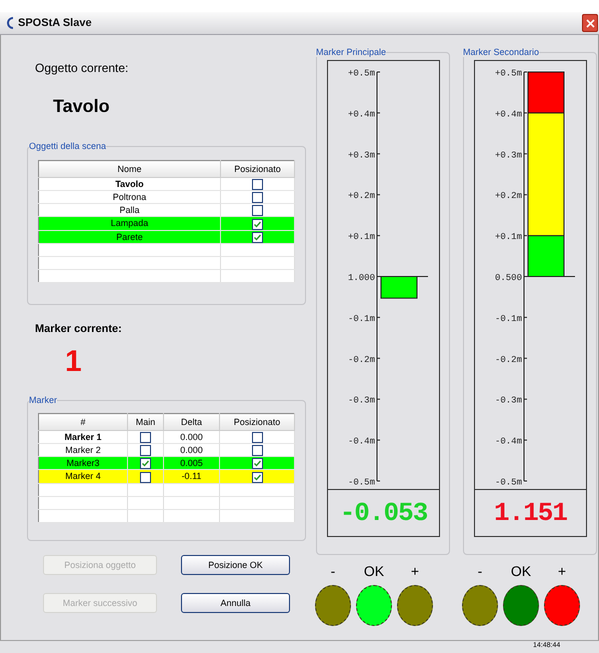 Image resolution: width=599 pixels, height=653 pixels. What do you see at coordinates (235, 565) in the screenshot?
I see `action-button: Posizione OK` at bounding box center [235, 565].